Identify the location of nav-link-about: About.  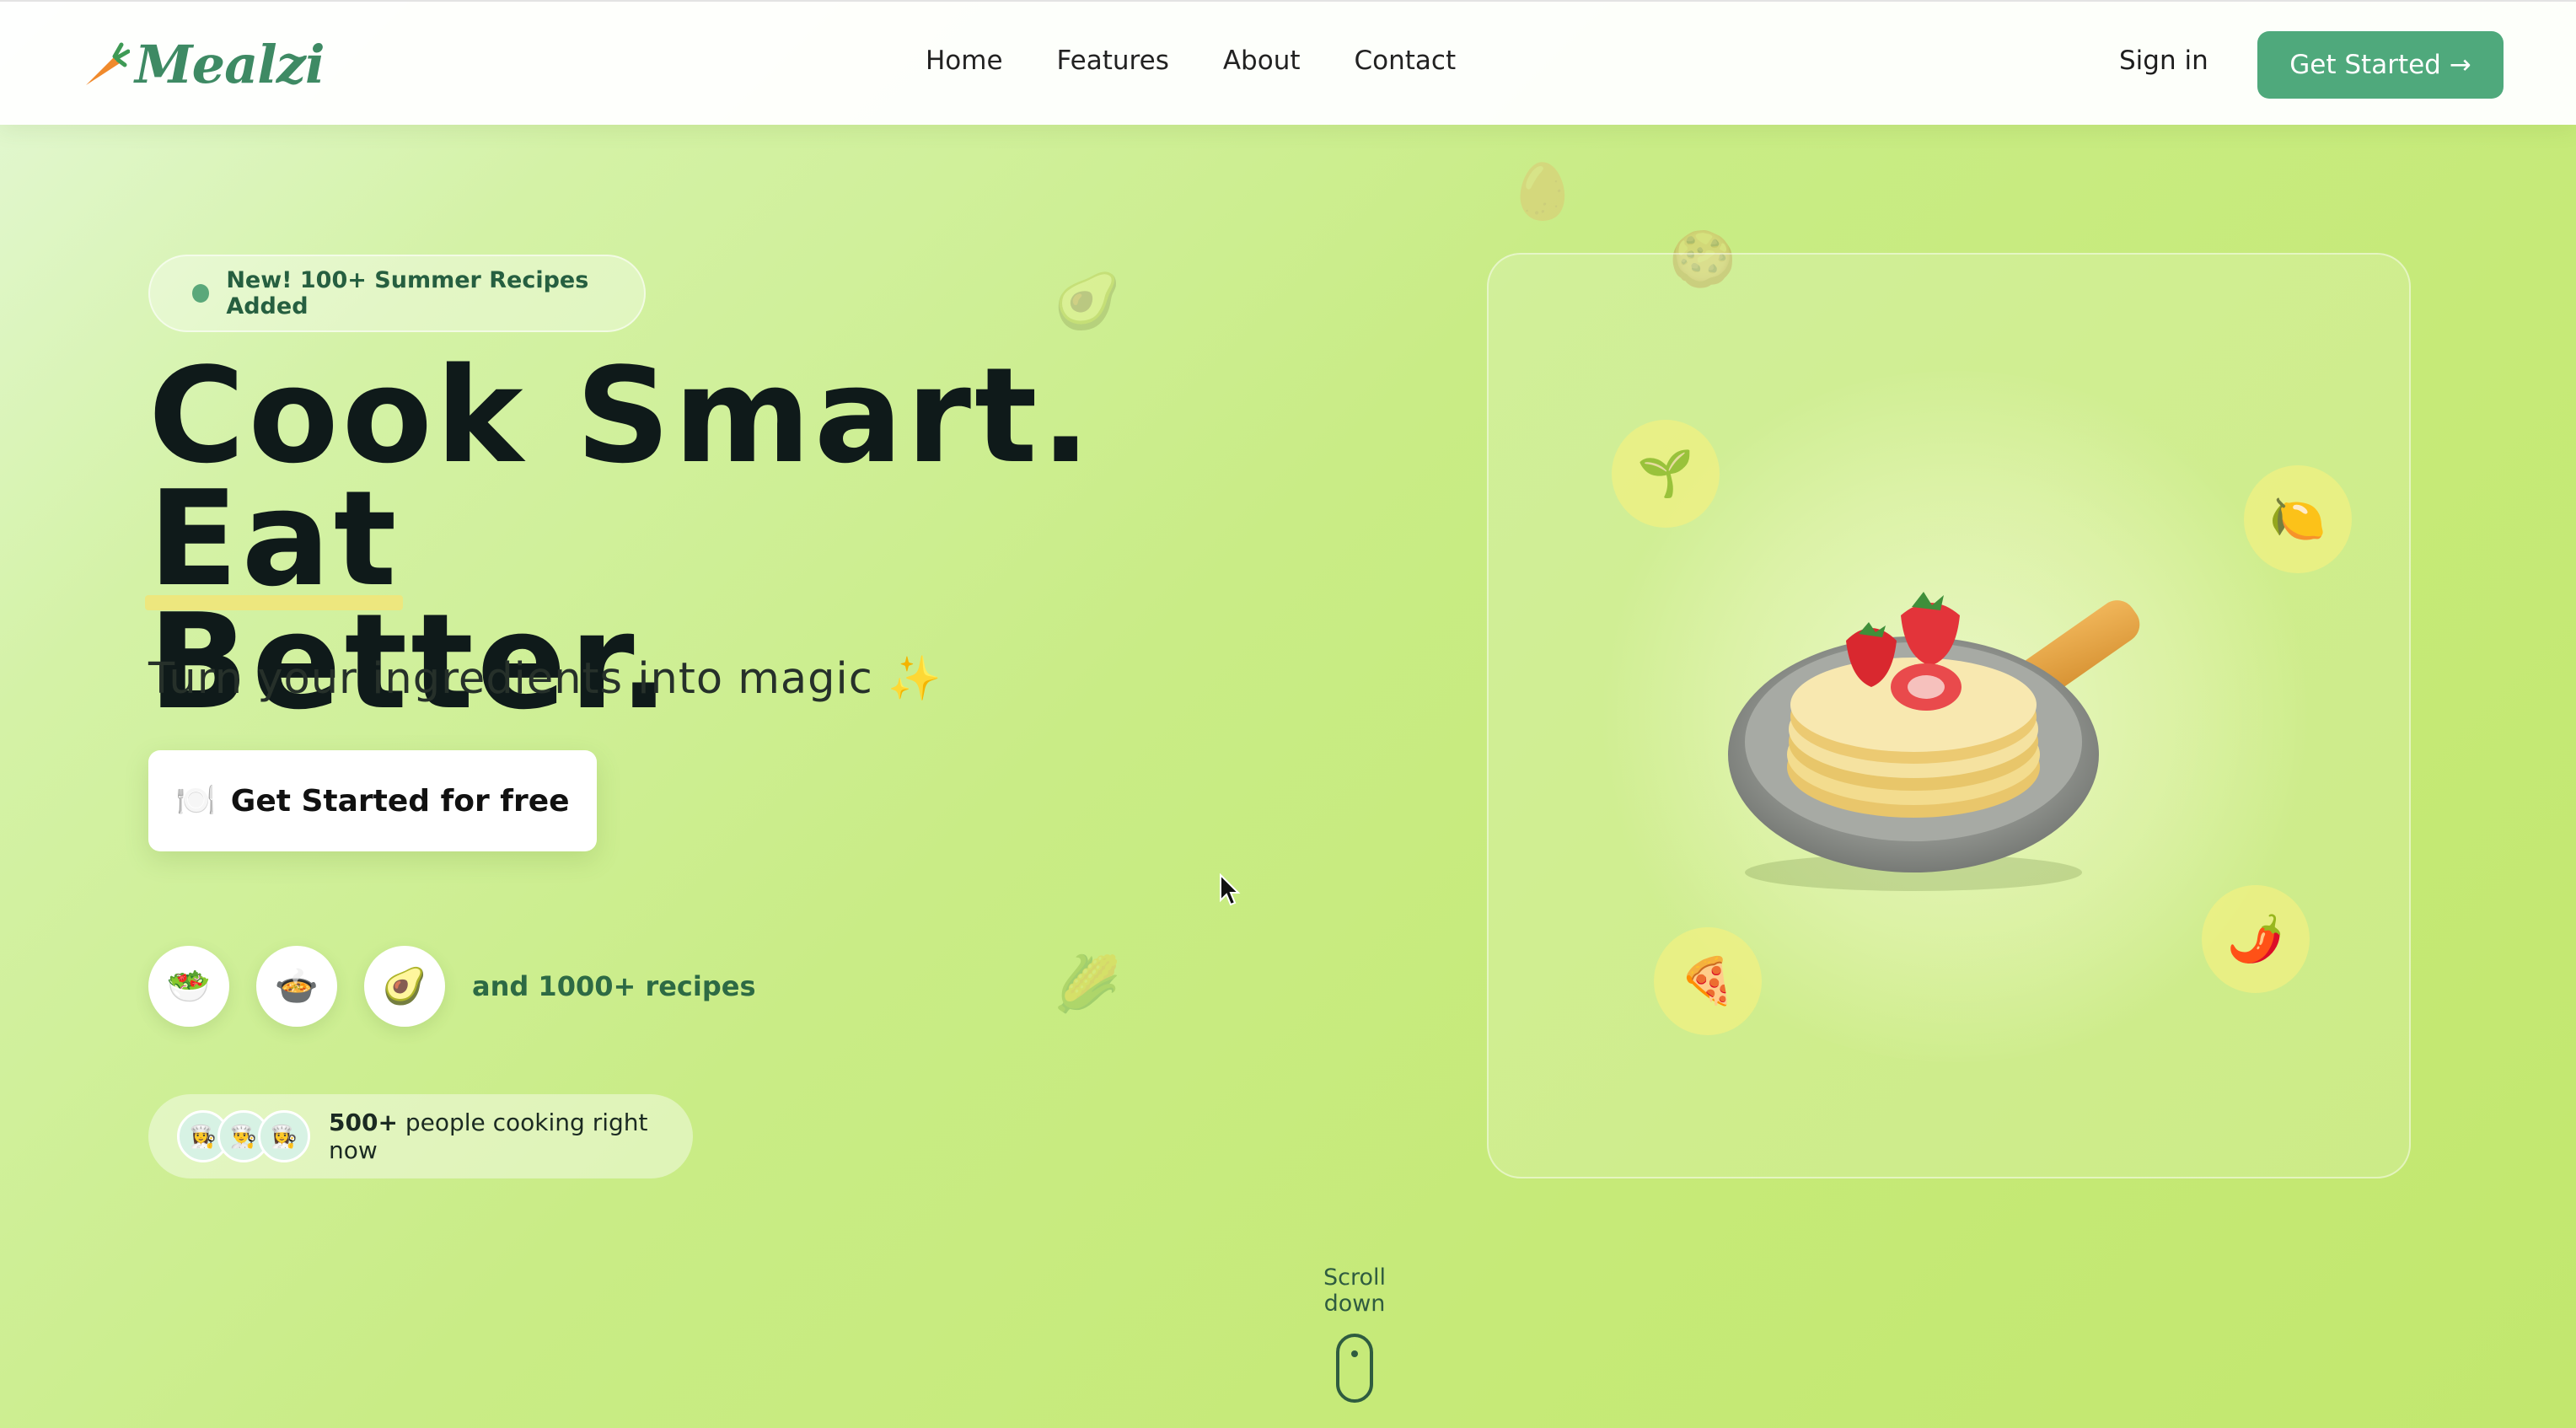
(1262, 61).